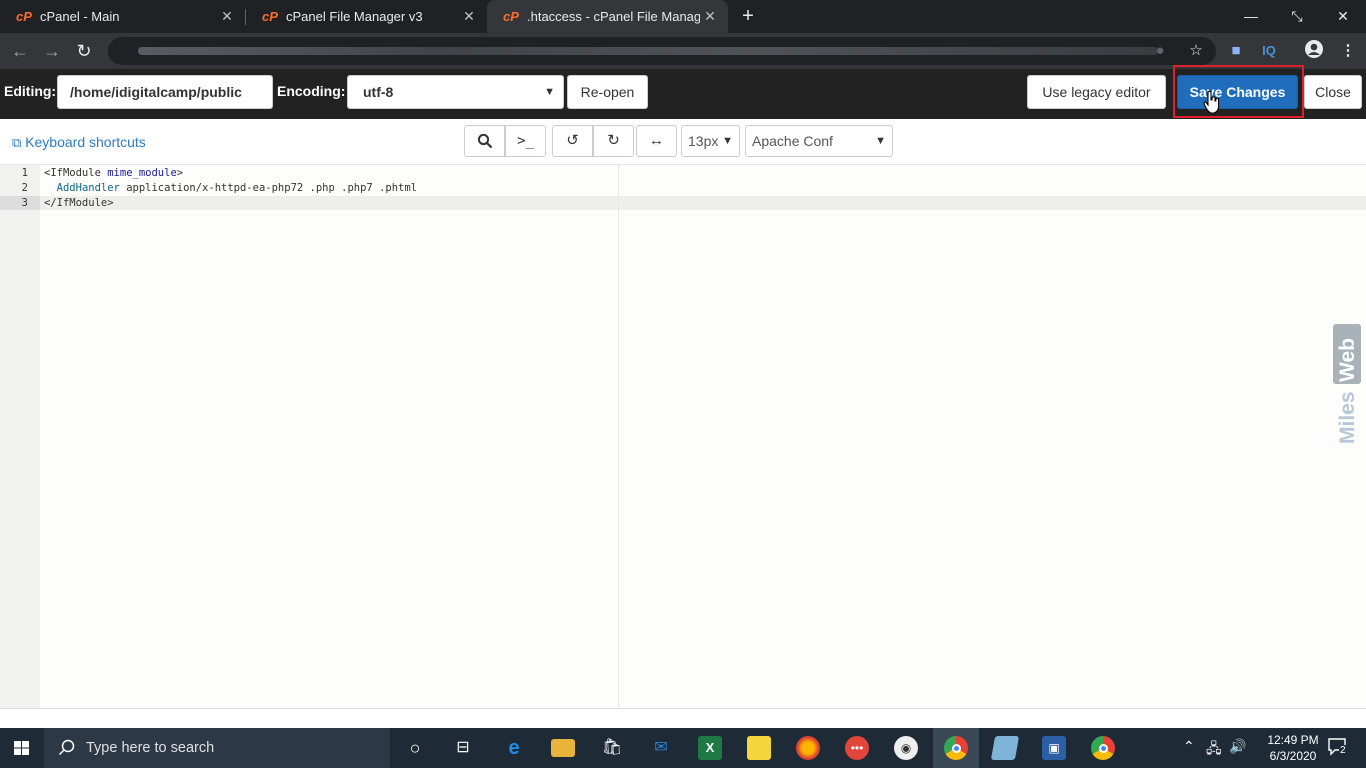 The height and width of the screenshot is (773, 1366). What do you see at coordinates (24, 188) in the screenshot?
I see `line-number: 2` at bounding box center [24, 188].